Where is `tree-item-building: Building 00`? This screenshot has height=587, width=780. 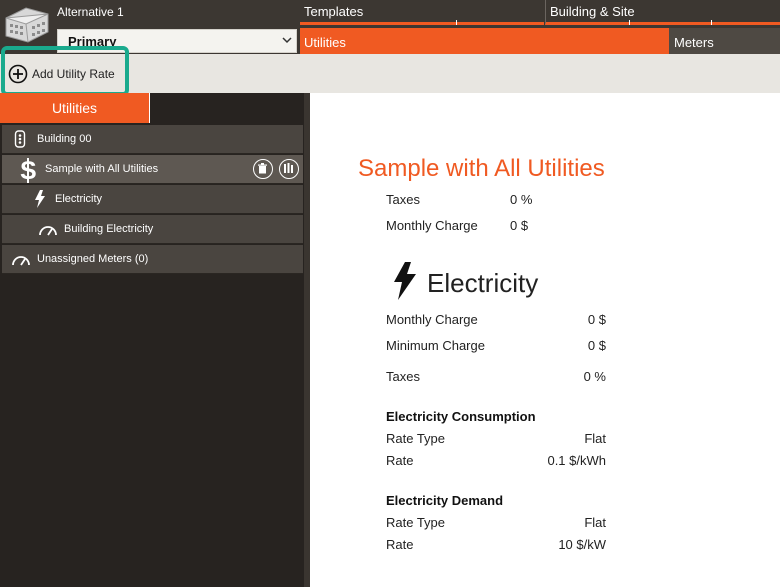
tree-item-building: Building 00 is located at coordinates (152, 139).